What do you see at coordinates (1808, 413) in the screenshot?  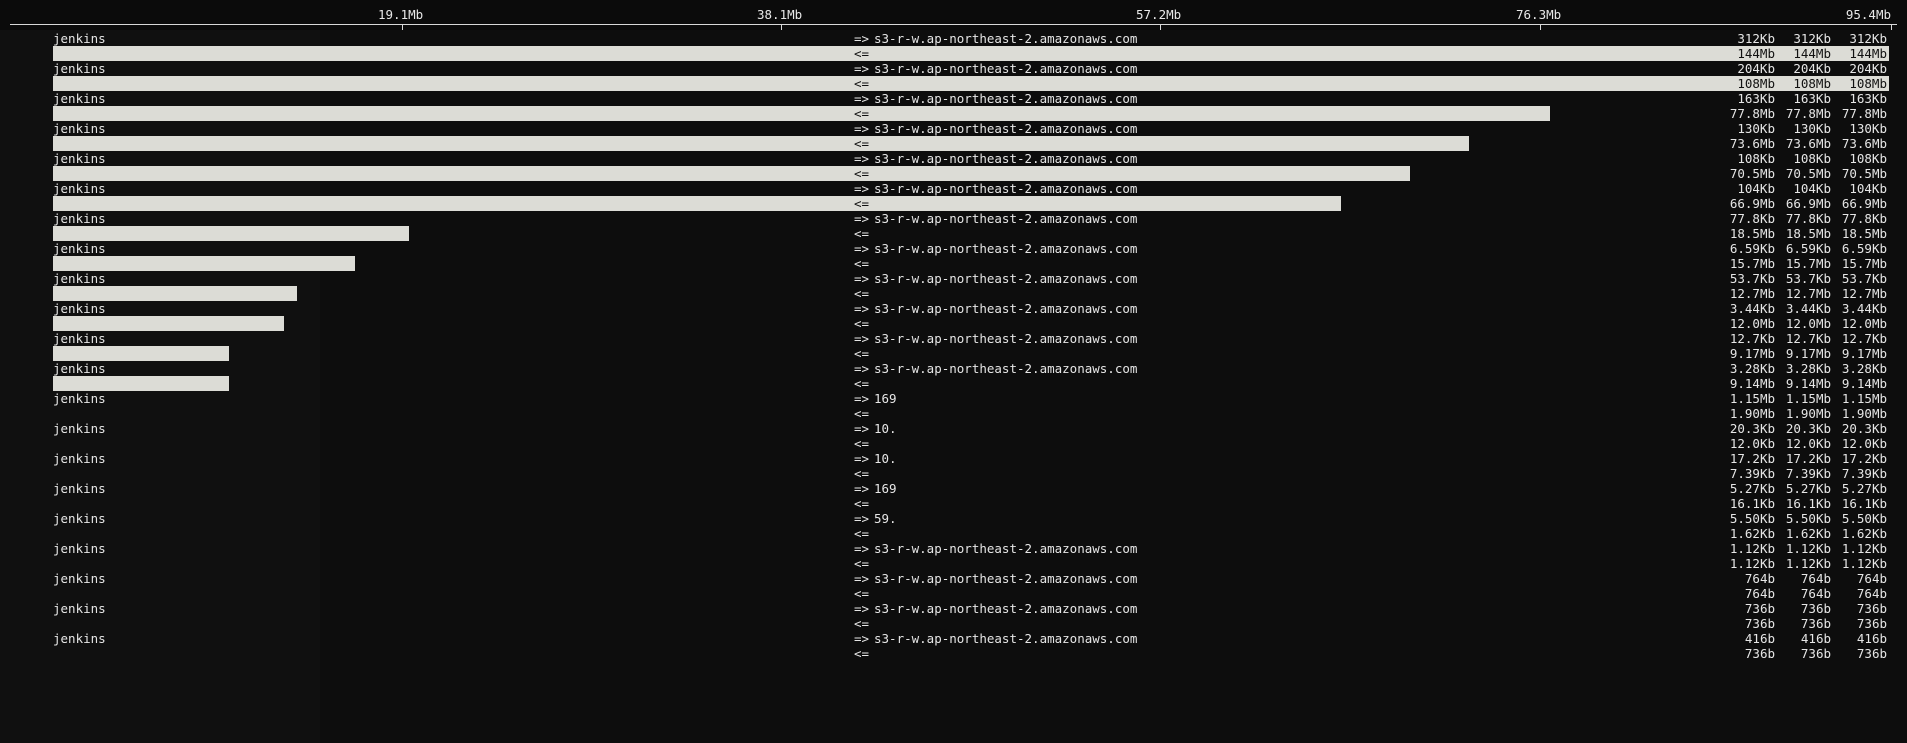 I see `recv-rate-value: 1.90Mb` at bounding box center [1808, 413].